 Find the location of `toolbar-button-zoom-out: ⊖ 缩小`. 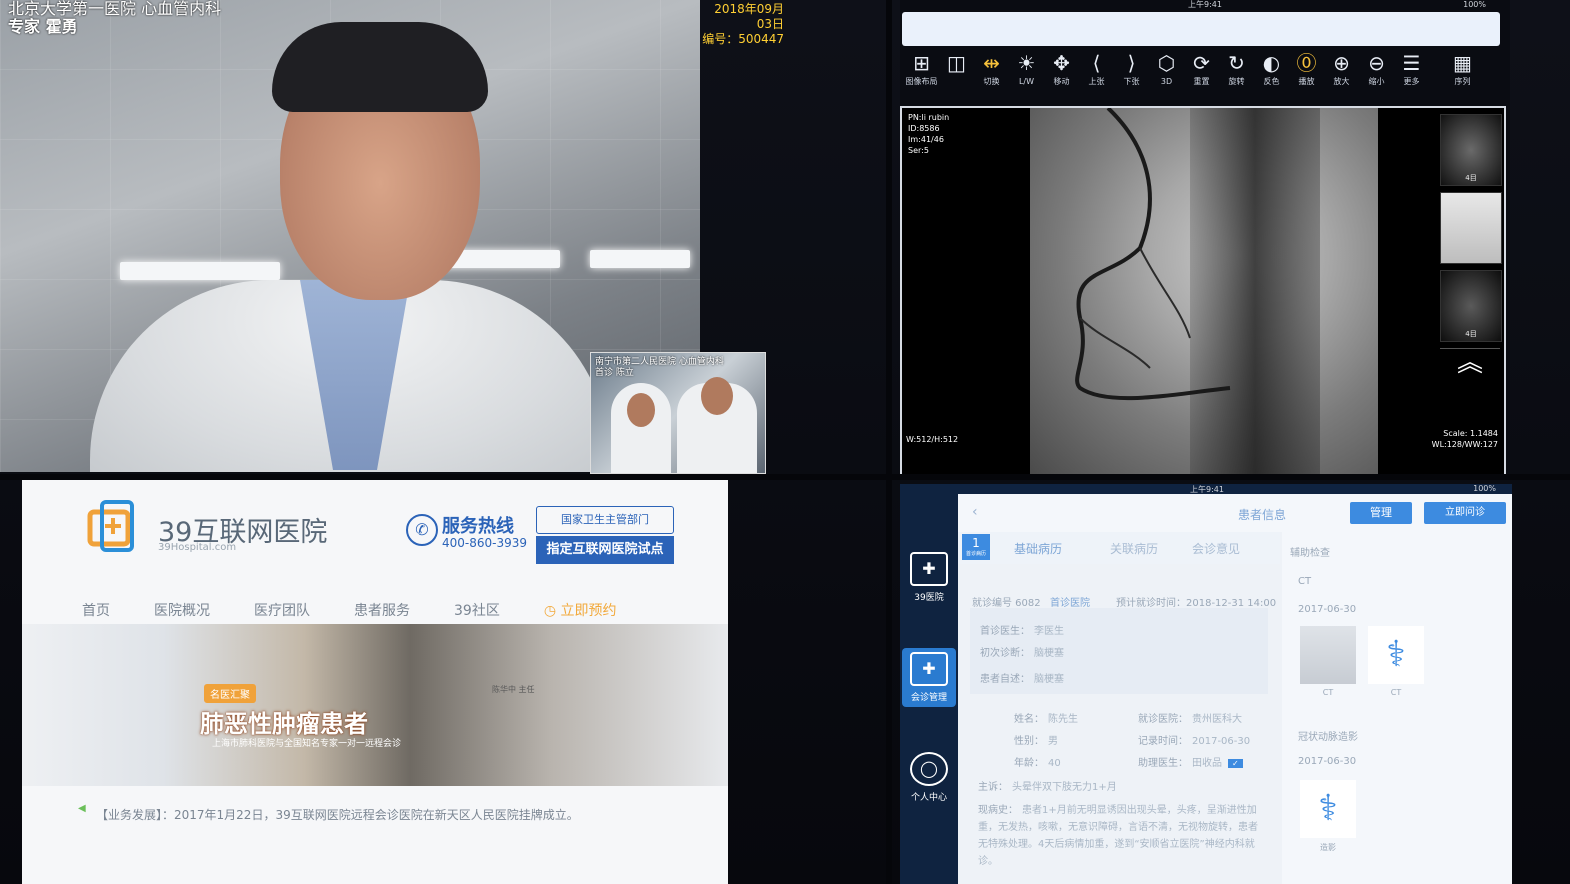

toolbar-button-zoom-out: ⊖ 缩小 is located at coordinates (1376, 74).